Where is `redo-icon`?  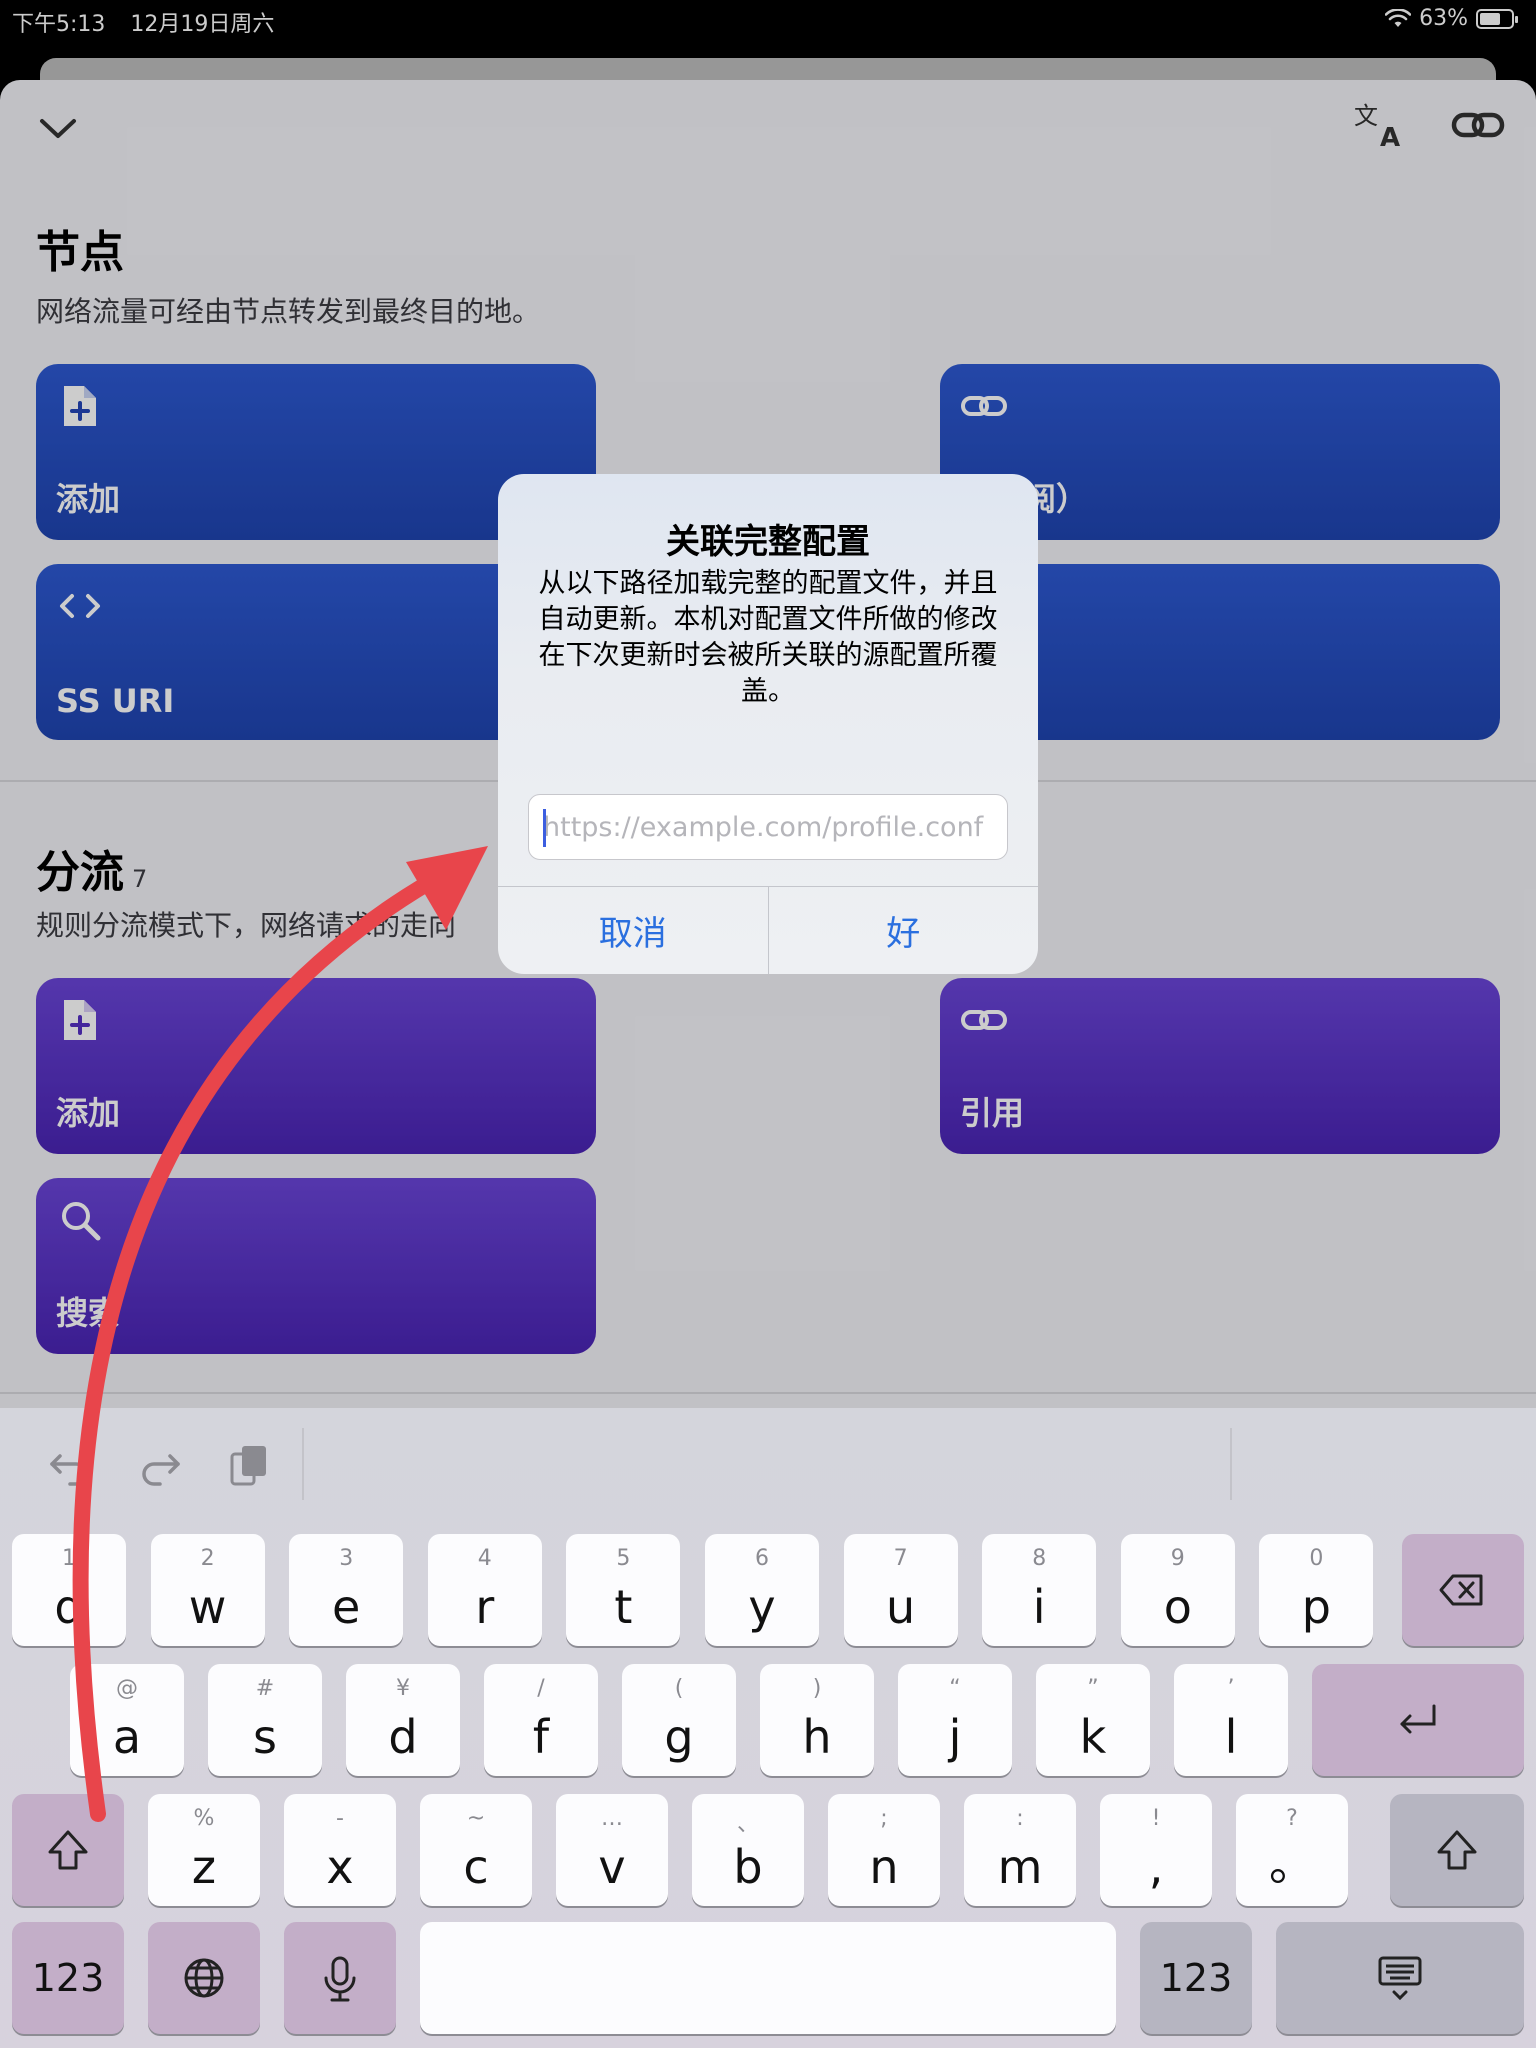
redo-icon is located at coordinates (160, 1466).